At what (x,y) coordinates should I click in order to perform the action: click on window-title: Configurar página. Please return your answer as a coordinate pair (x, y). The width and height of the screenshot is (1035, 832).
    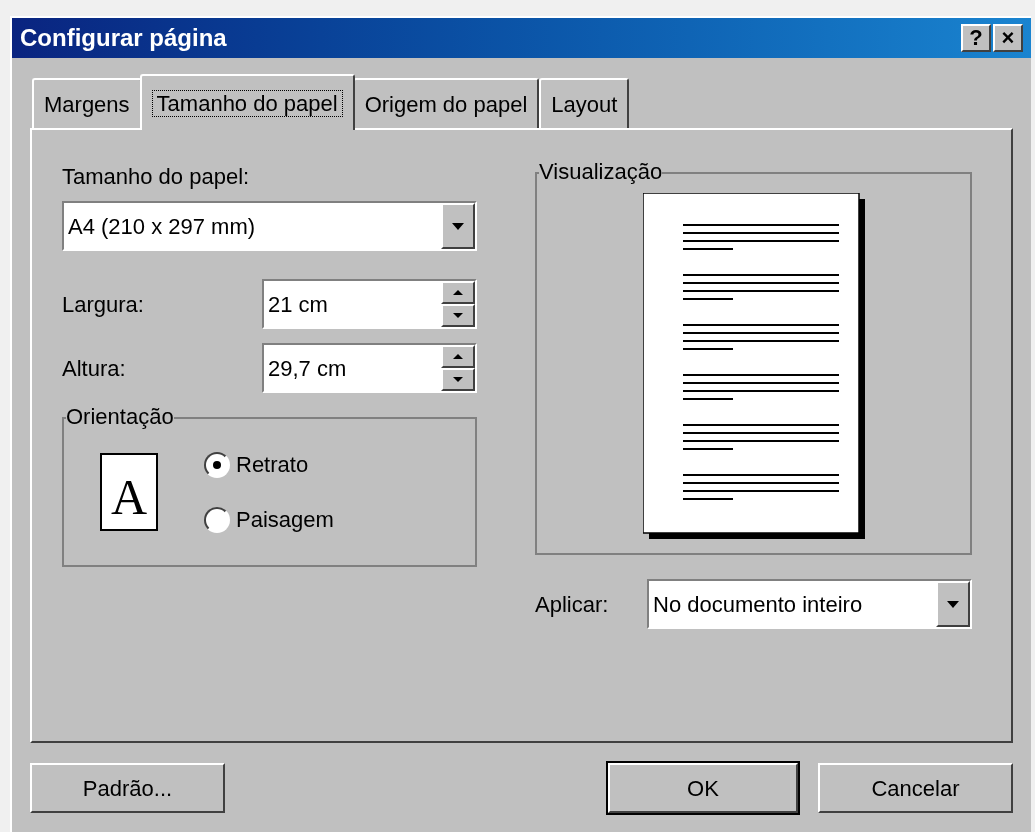
    Looking at the image, I should click on (124, 38).